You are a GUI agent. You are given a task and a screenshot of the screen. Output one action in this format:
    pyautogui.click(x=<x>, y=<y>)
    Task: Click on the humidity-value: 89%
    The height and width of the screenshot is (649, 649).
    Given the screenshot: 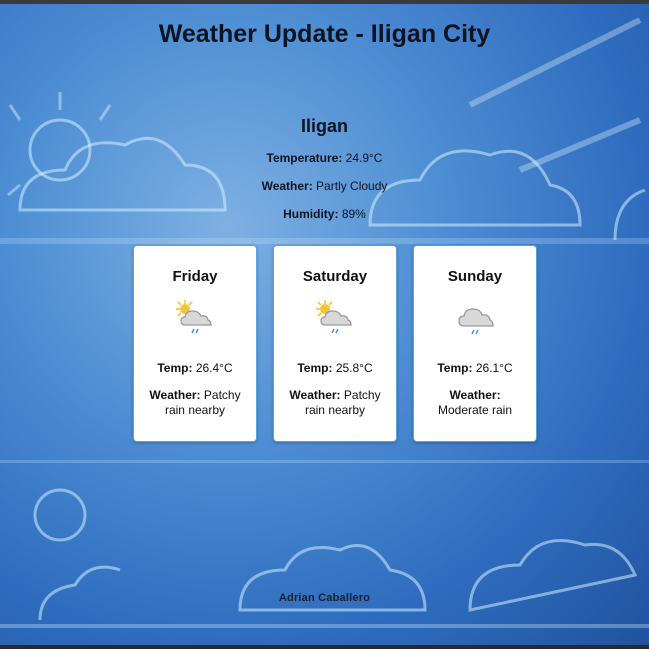 What is the action you would take?
    pyautogui.click(x=353, y=214)
    